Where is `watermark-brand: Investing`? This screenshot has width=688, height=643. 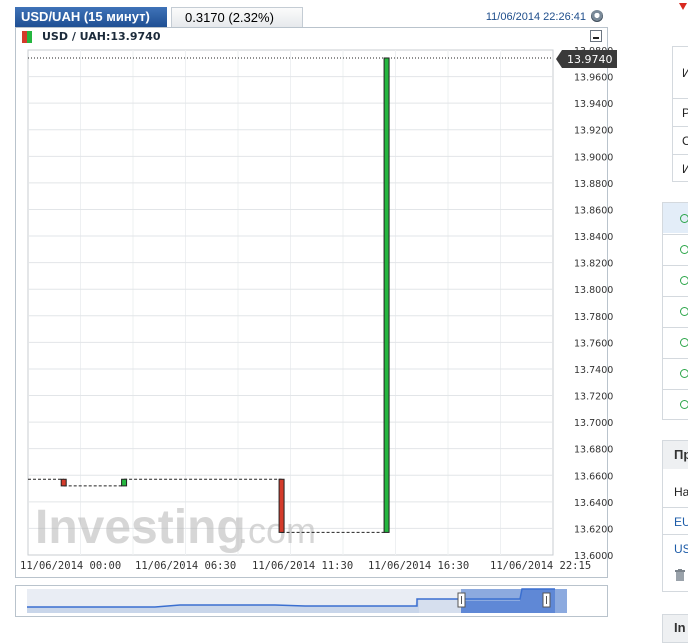
watermark-brand: Investing is located at coordinates (140, 527).